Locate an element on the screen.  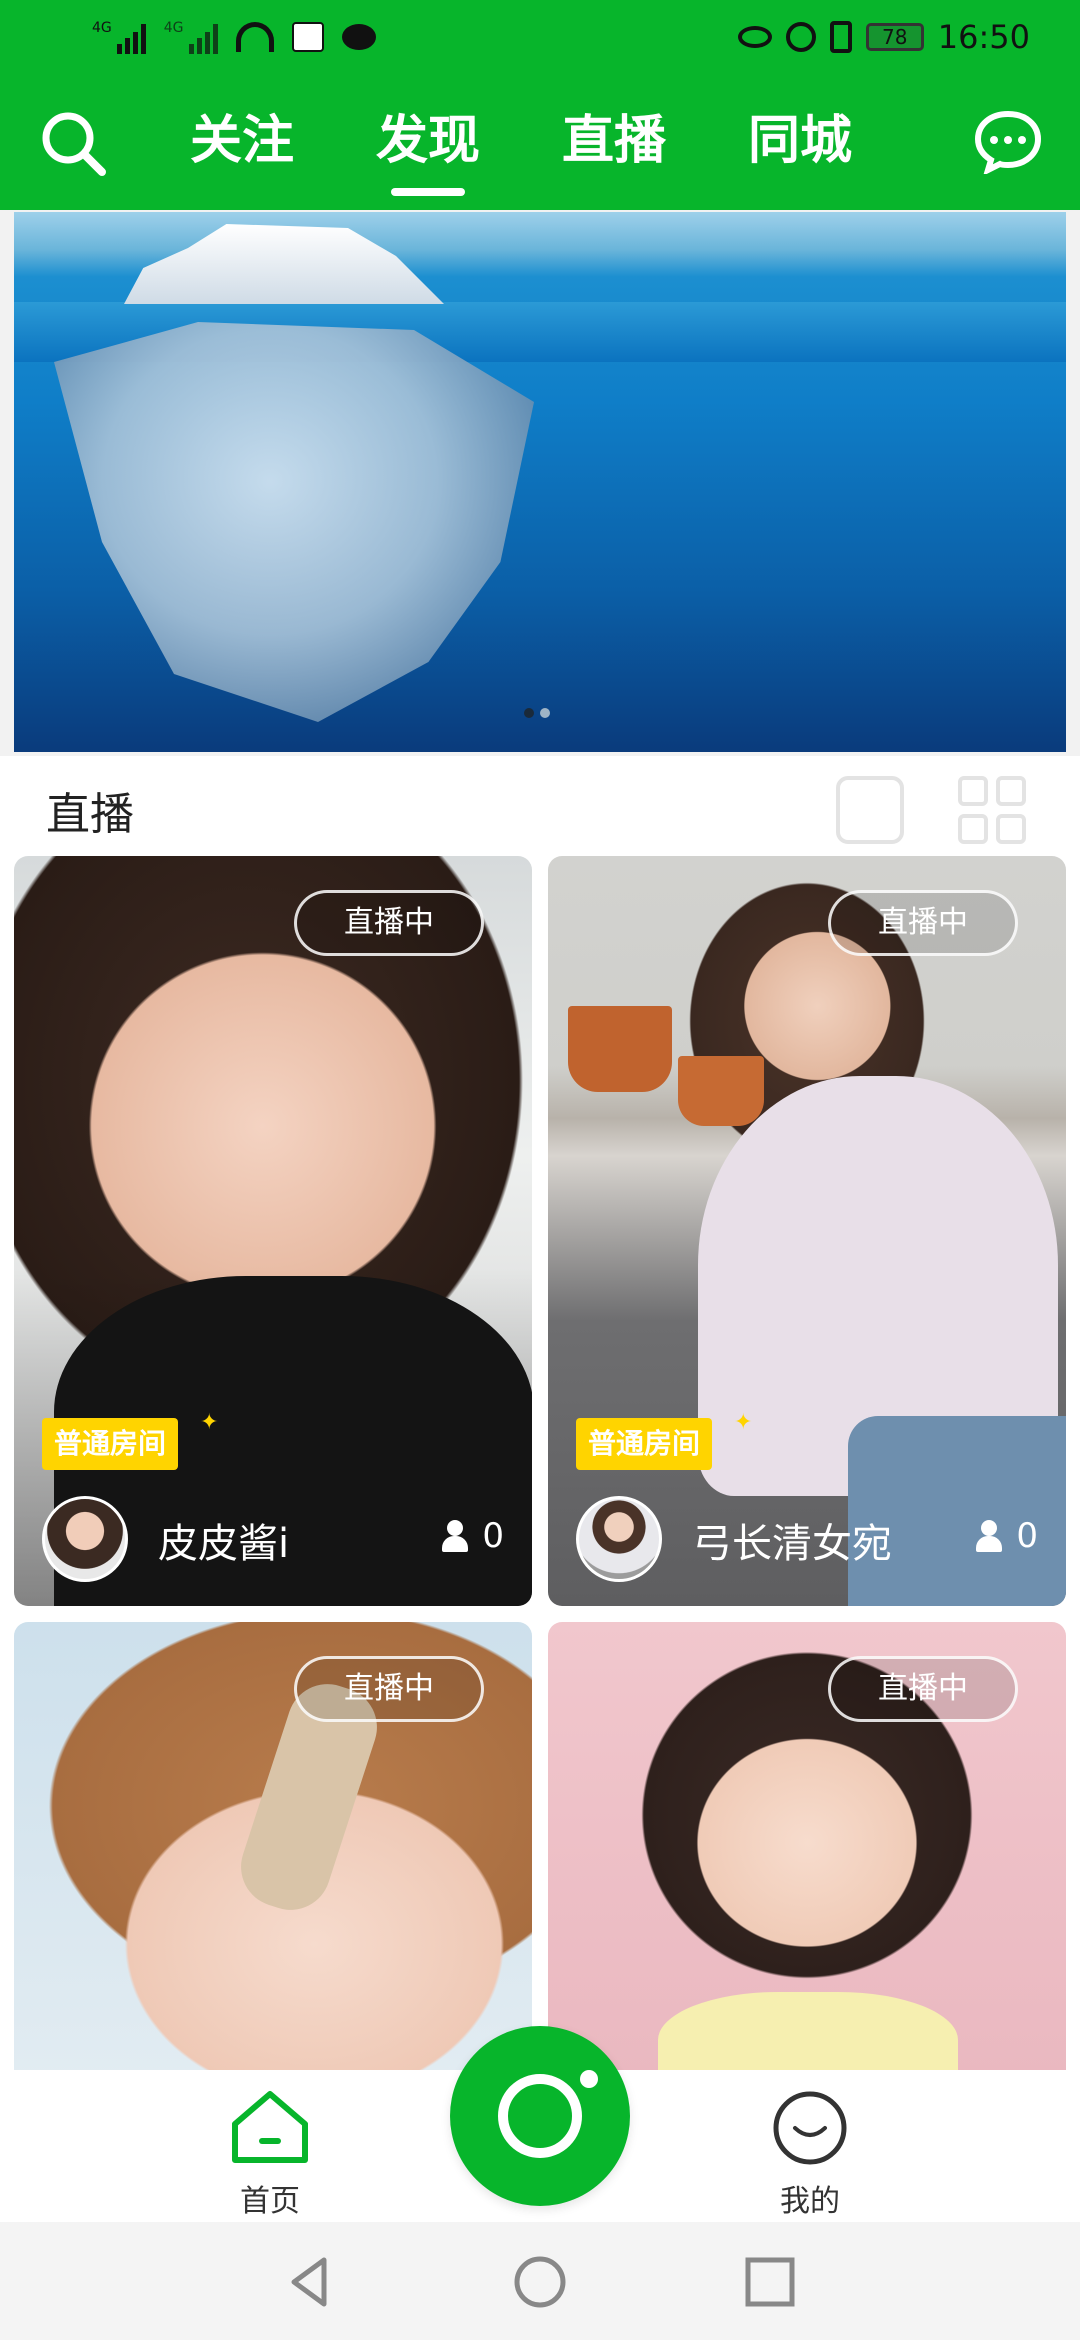
home-circle-icon is located at coordinates (540, 2282).